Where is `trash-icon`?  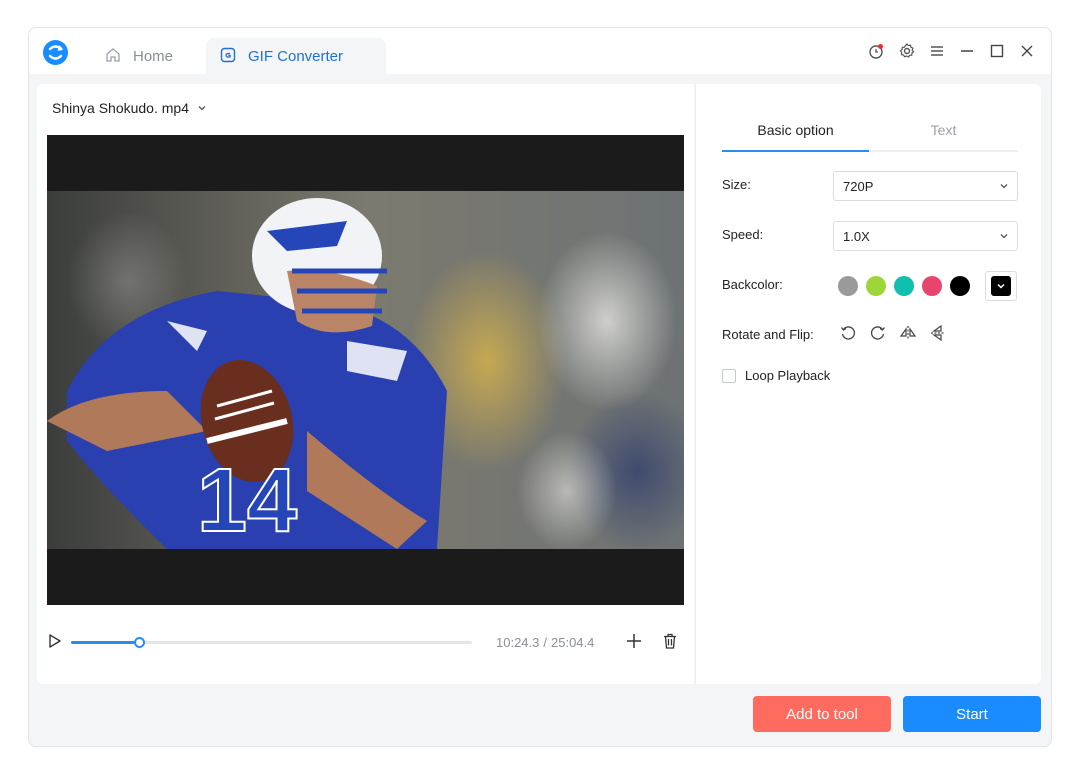
trash-icon is located at coordinates (670, 643).